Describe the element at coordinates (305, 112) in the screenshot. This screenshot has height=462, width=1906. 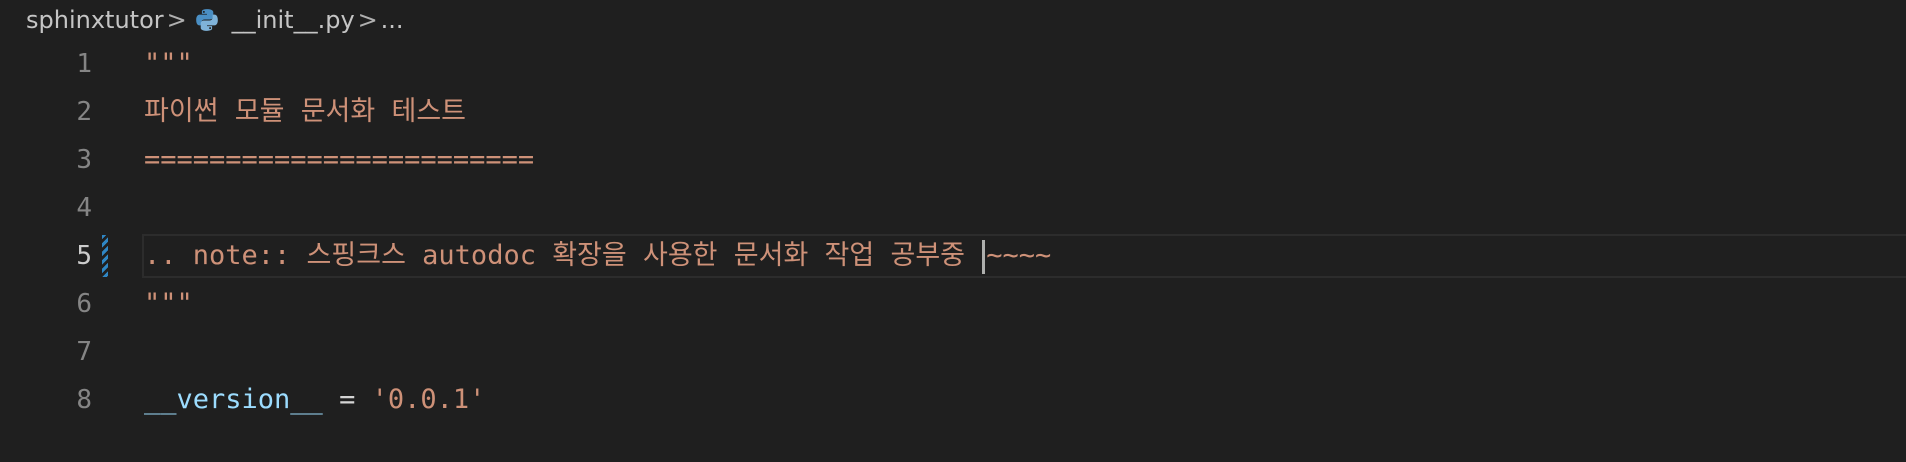
I see `line-text: 파이썬 모듈 문서화 테스트` at that location.